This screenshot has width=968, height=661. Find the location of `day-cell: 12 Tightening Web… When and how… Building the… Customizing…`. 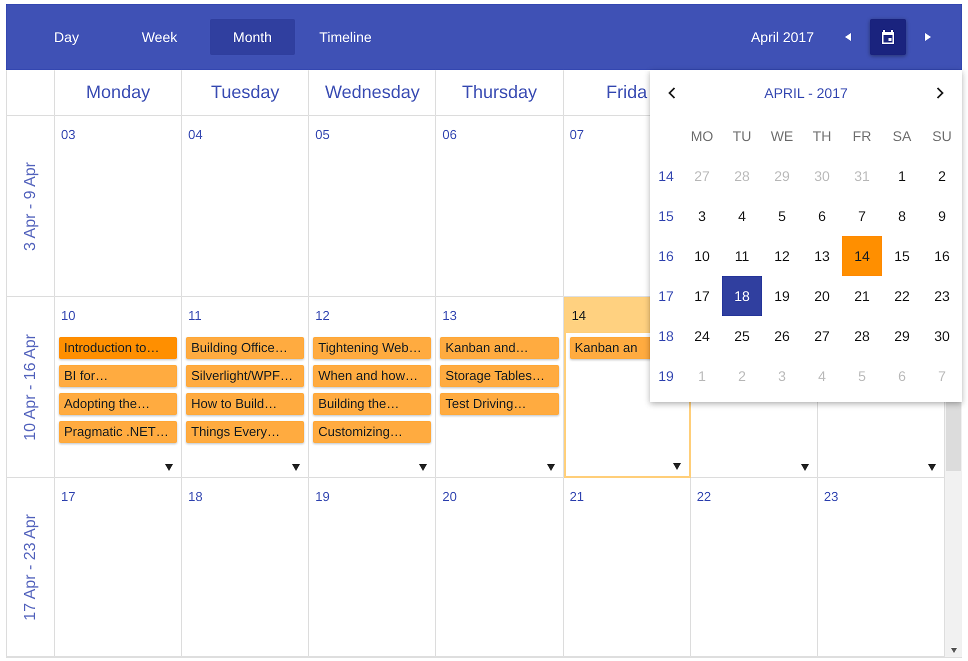

day-cell: 12 Tightening Web… When and how… Building the… Customizing… is located at coordinates (372, 387).